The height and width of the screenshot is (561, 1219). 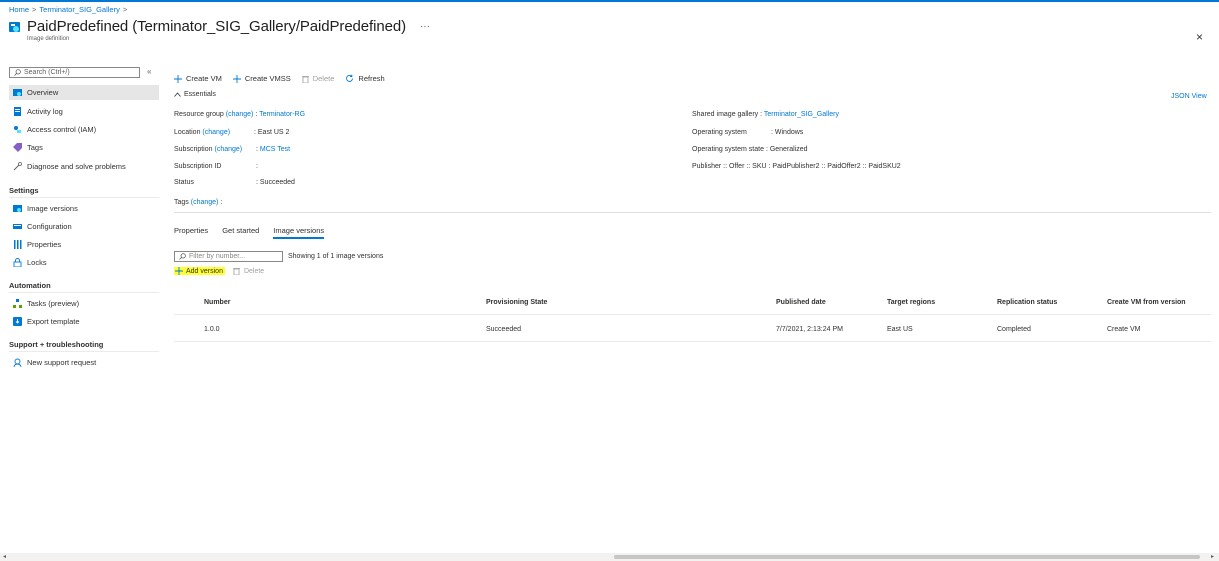 What do you see at coordinates (200, 94) in the screenshot?
I see `essentials-label: Essentials` at bounding box center [200, 94].